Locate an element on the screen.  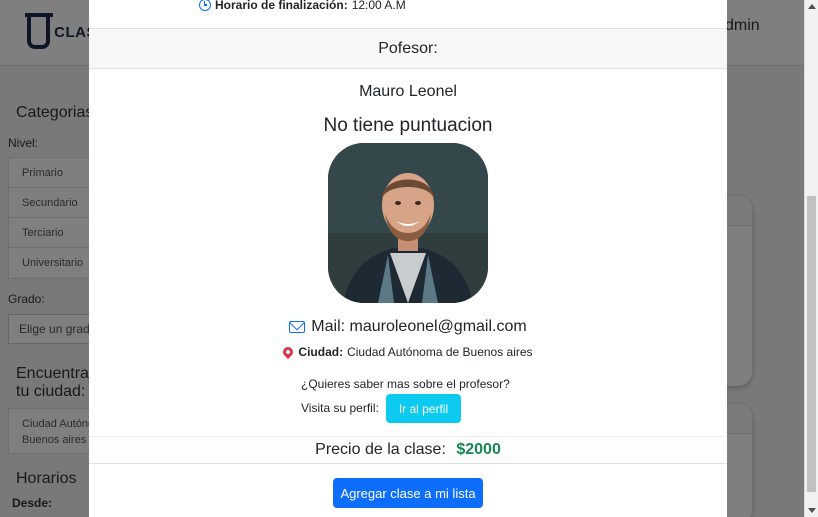
profile-question: ¿Quieres saber mas sobre el profesor? is located at coordinates (405, 384).